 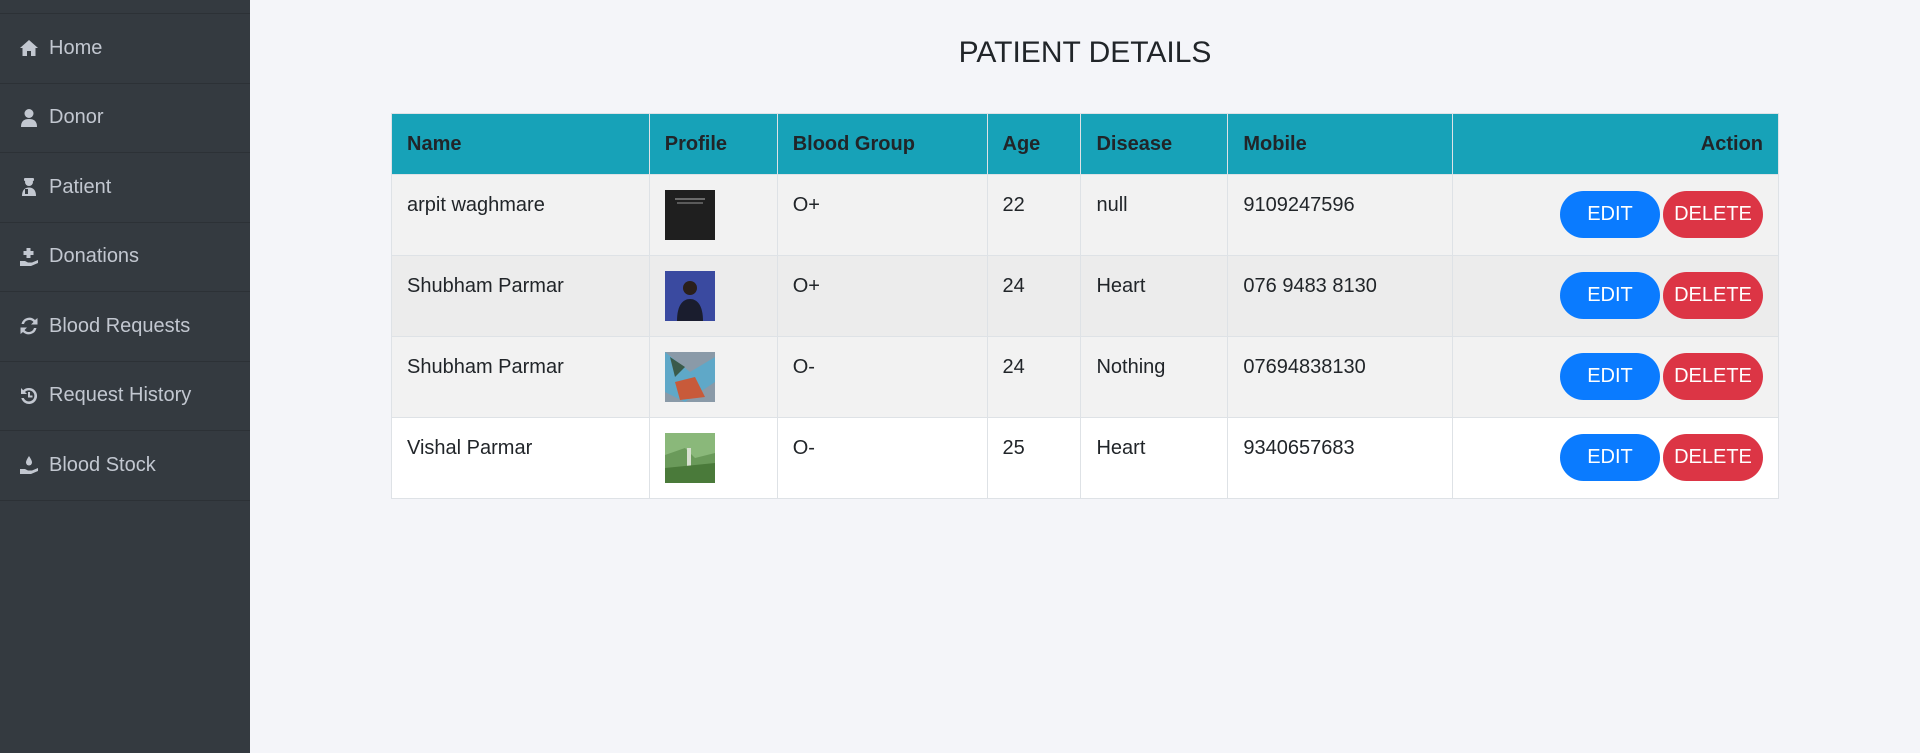 What do you see at coordinates (1034, 215) in the screenshot?
I see `cell-age: 22` at bounding box center [1034, 215].